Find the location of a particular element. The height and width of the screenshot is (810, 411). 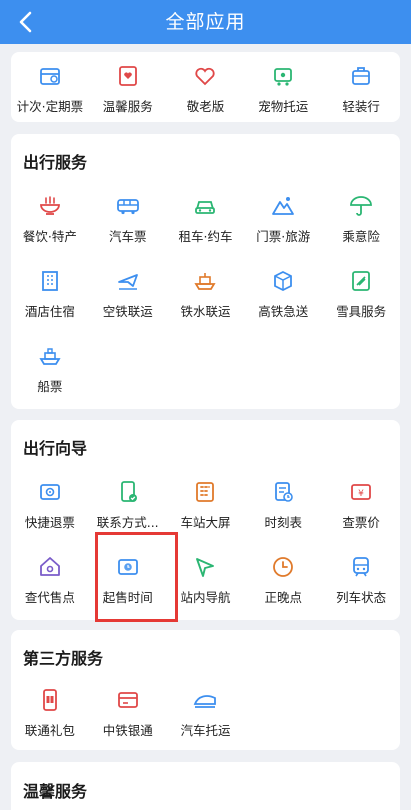

app-label: 酒店住宿 is located at coordinates (49, 311).